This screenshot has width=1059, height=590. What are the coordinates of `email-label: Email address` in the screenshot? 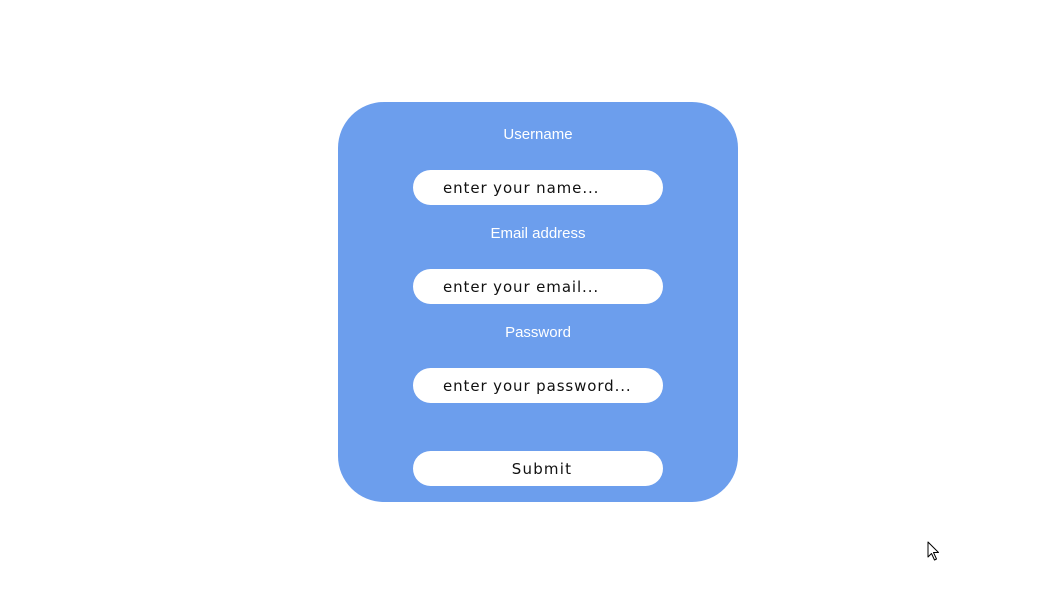 It's located at (538, 233).